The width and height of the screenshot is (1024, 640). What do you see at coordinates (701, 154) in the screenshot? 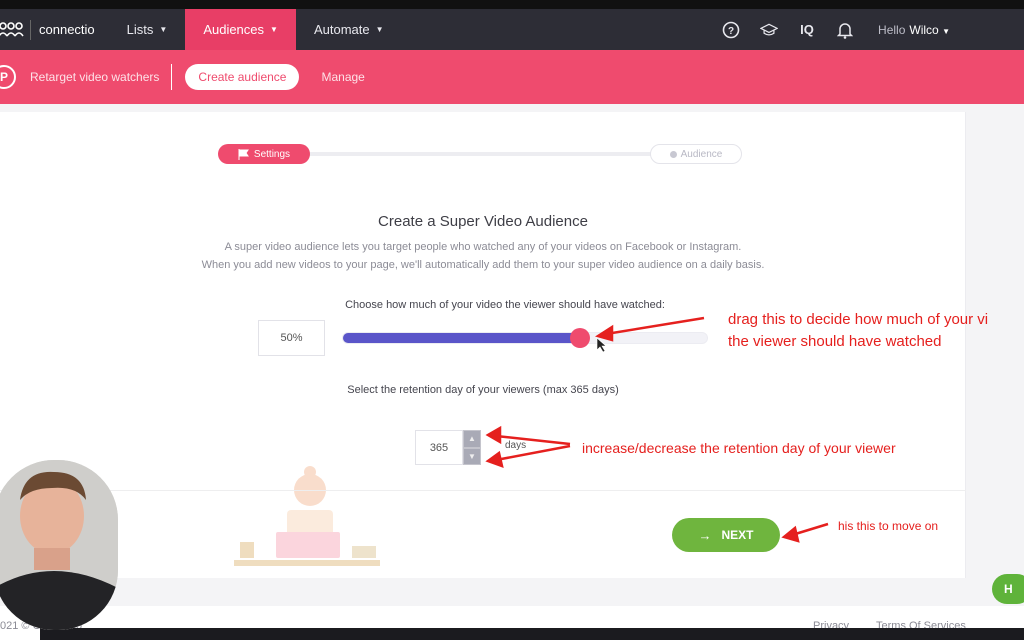
I see `step-audience-label: Audience` at bounding box center [701, 154].